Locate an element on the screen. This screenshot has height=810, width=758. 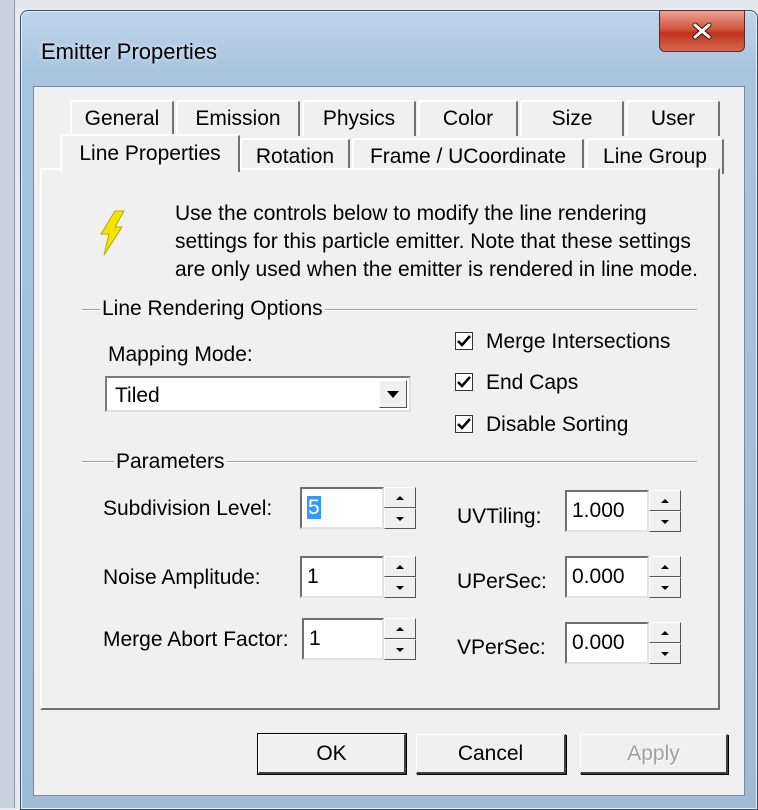
mapping-mode-dropdown-button is located at coordinates (393, 394).